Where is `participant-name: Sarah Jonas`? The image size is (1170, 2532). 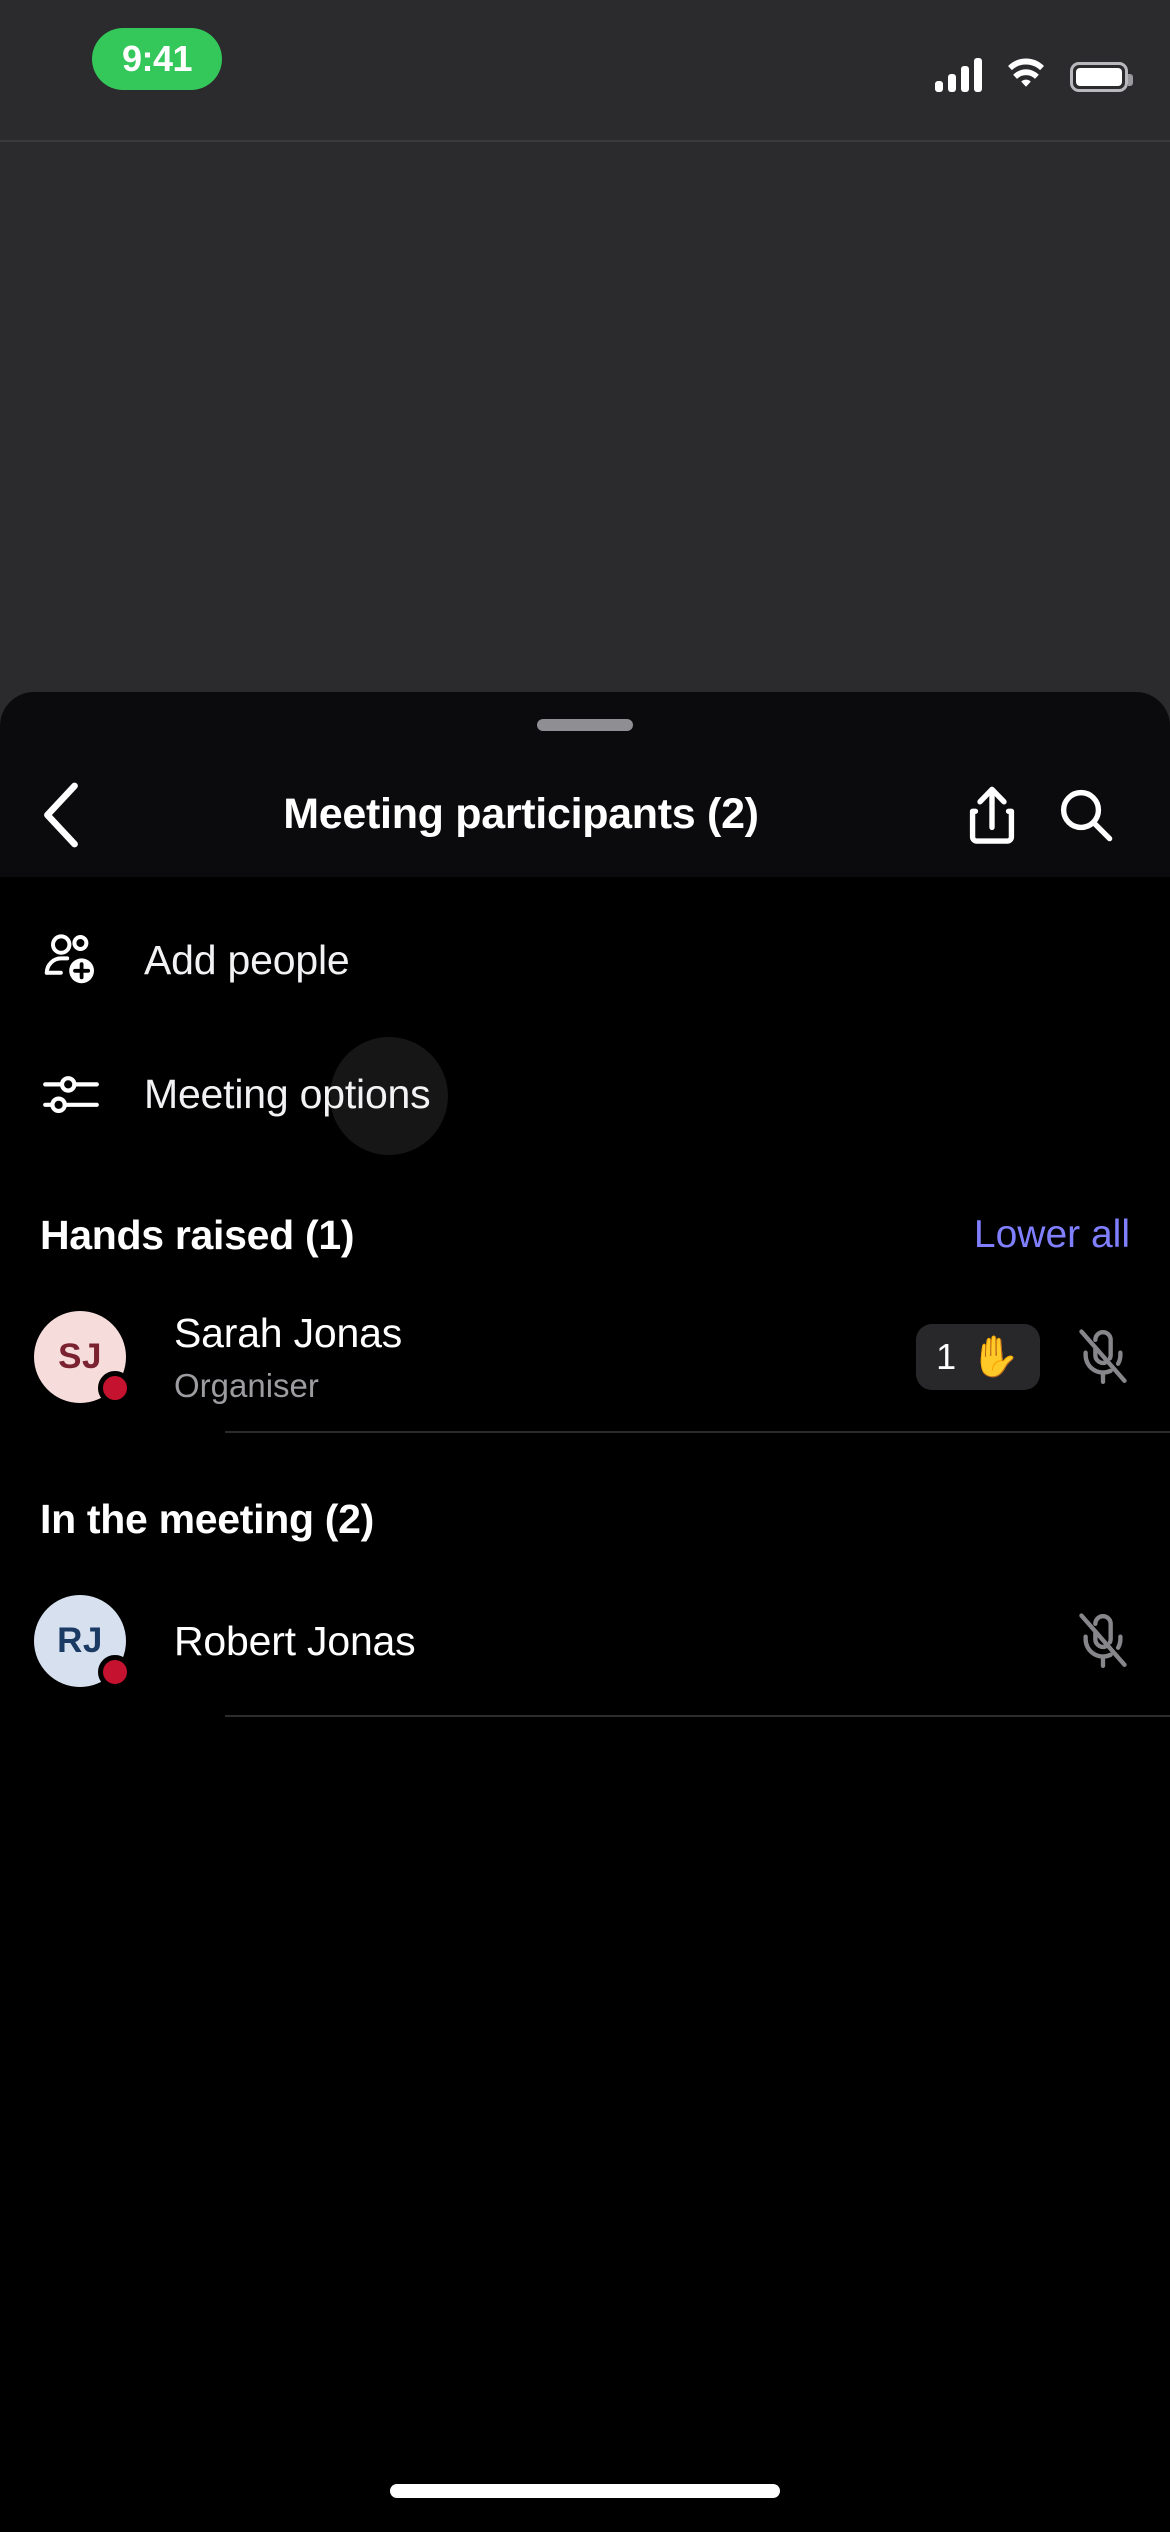 participant-name: Sarah Jonas is located at coordinates (288, 1332).